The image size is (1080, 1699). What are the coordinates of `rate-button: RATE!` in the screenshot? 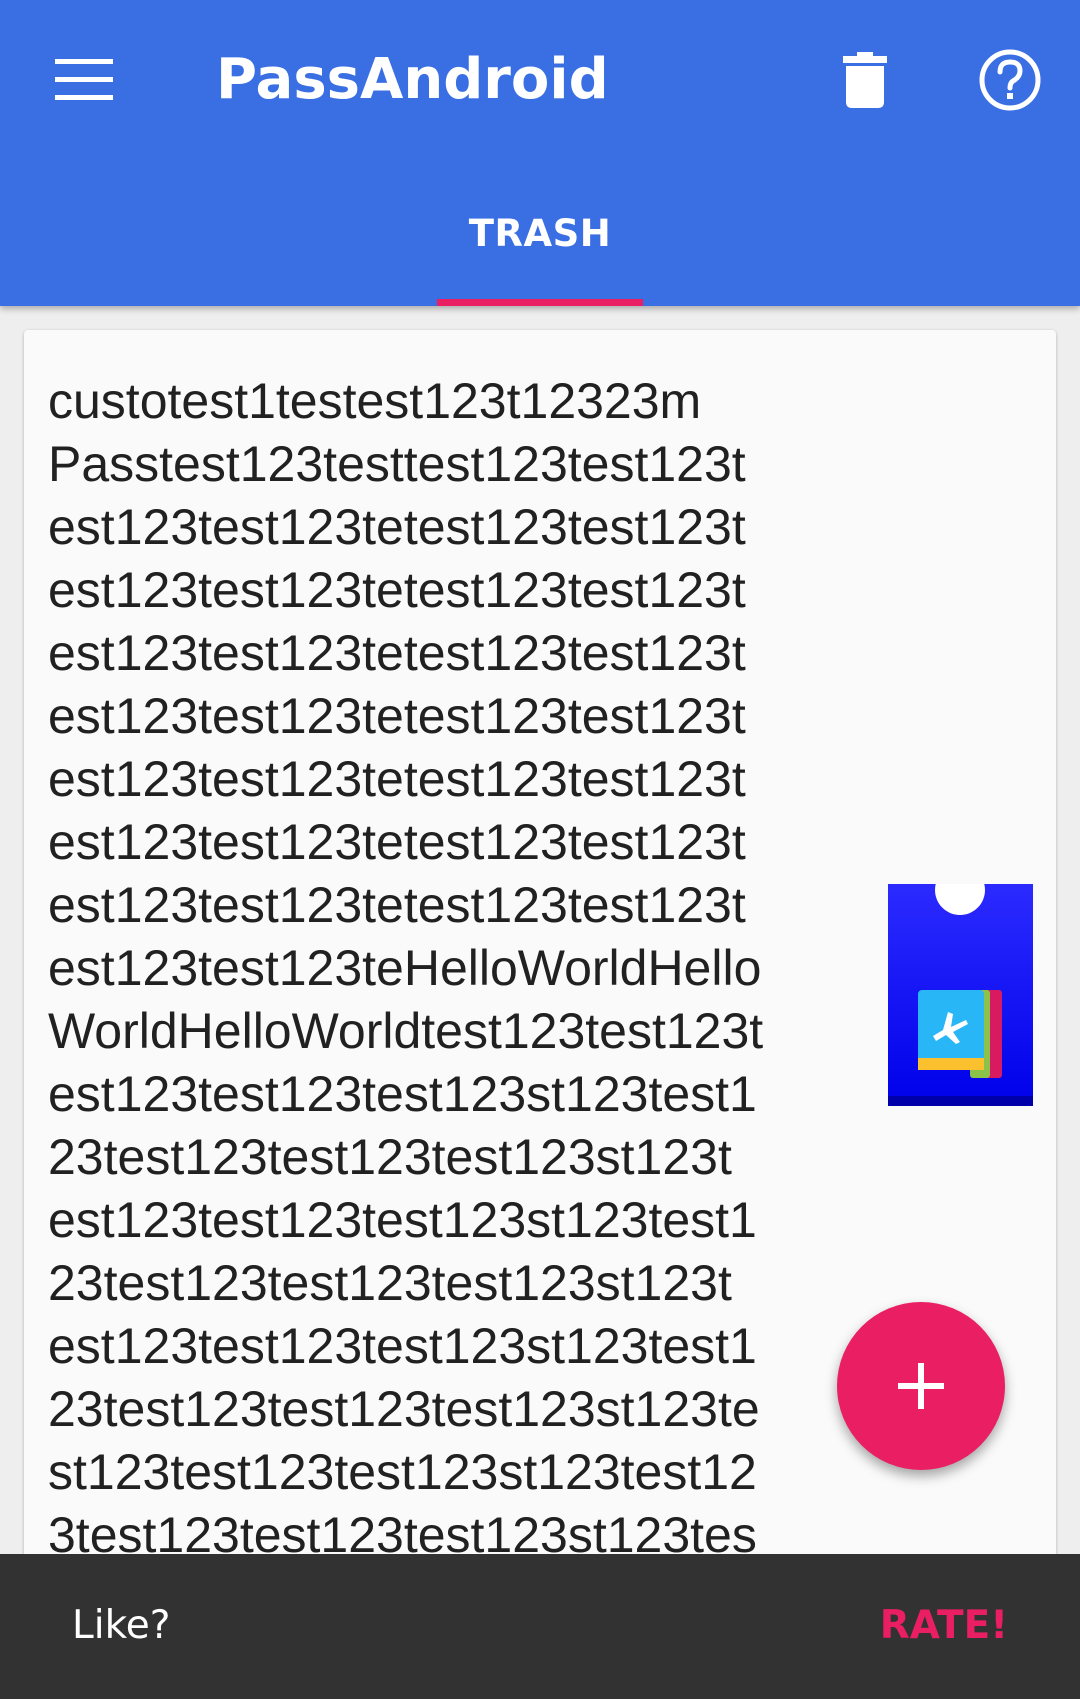 It's located at (944, 1626).